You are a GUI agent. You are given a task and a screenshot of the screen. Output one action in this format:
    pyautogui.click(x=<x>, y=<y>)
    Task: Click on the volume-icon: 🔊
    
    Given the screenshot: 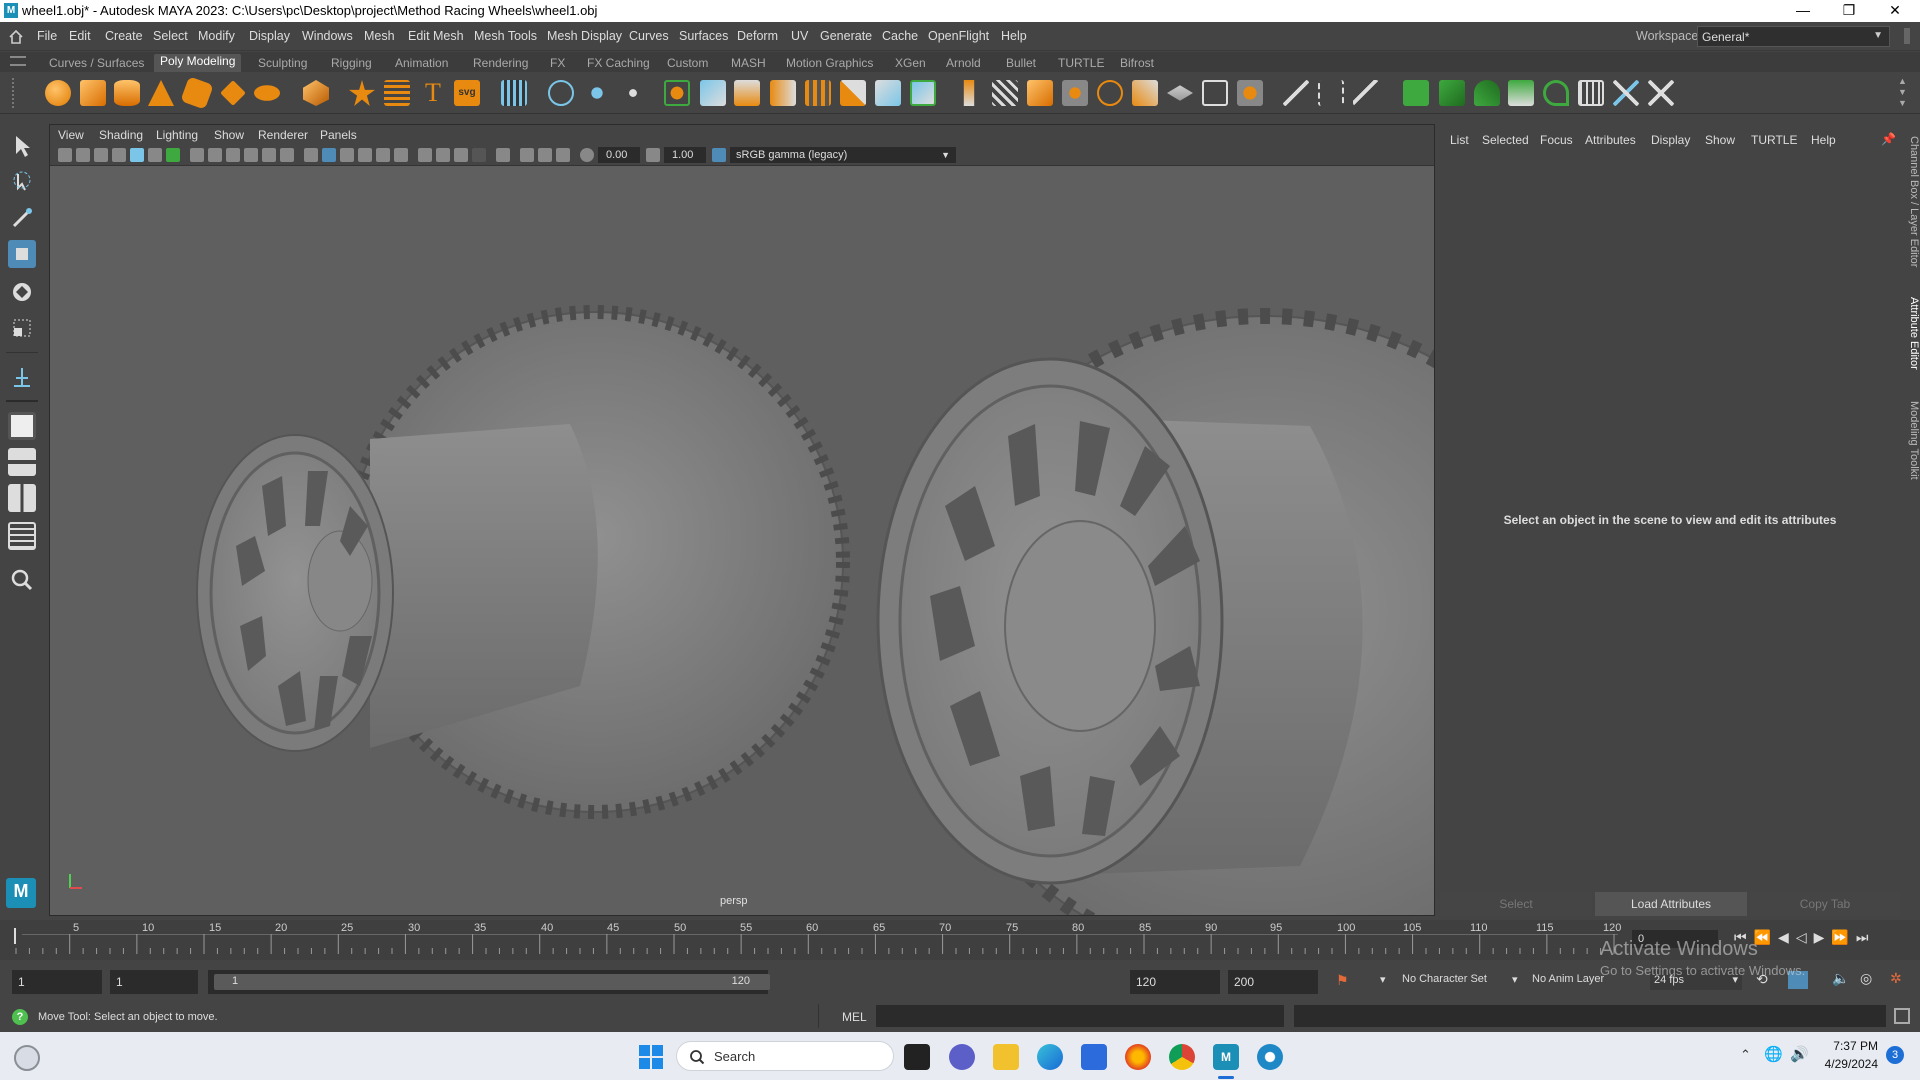 What is the action you would take?
    pyautogui.click(x=1799, y=1054)
    